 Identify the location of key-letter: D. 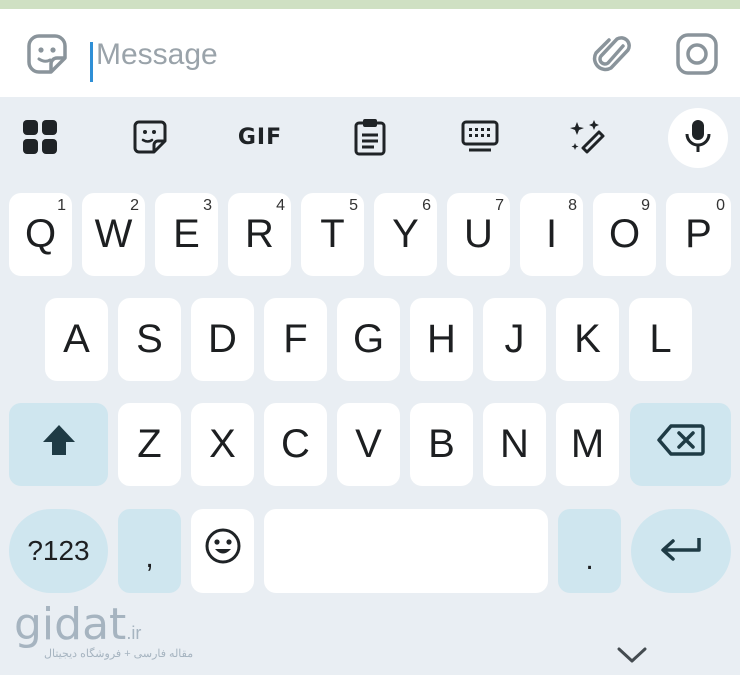
(222, 339).